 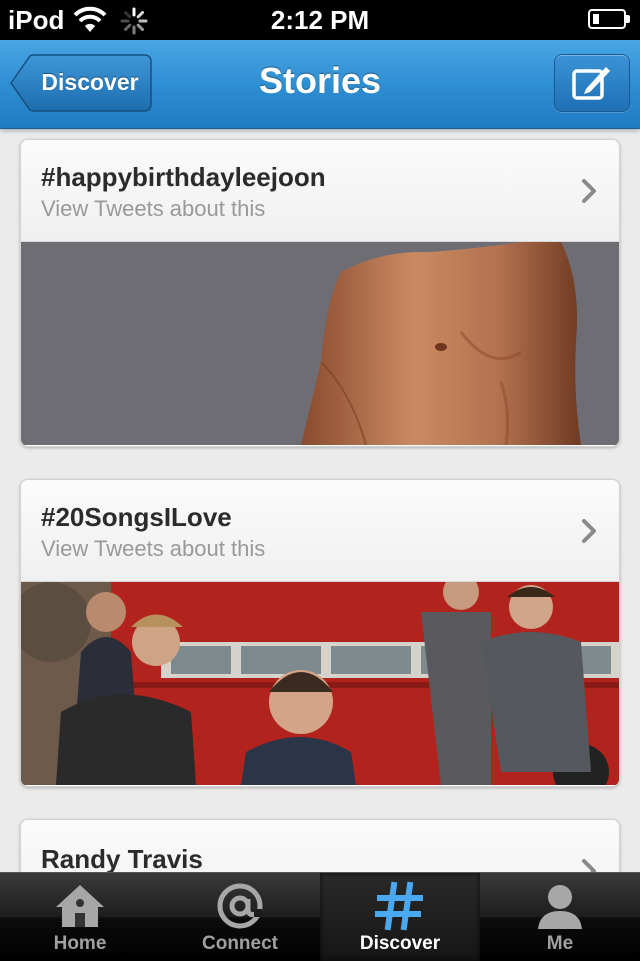 What do you see at coordinates (560, 943) in the screenshot?
I see `tab-label: Me` at bounding box center [560, 943].